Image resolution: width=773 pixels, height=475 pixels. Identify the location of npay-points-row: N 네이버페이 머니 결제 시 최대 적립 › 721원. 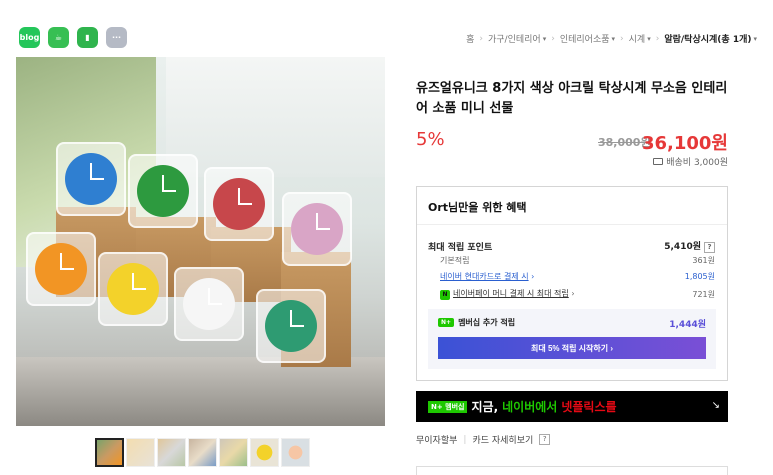
(571, 294).